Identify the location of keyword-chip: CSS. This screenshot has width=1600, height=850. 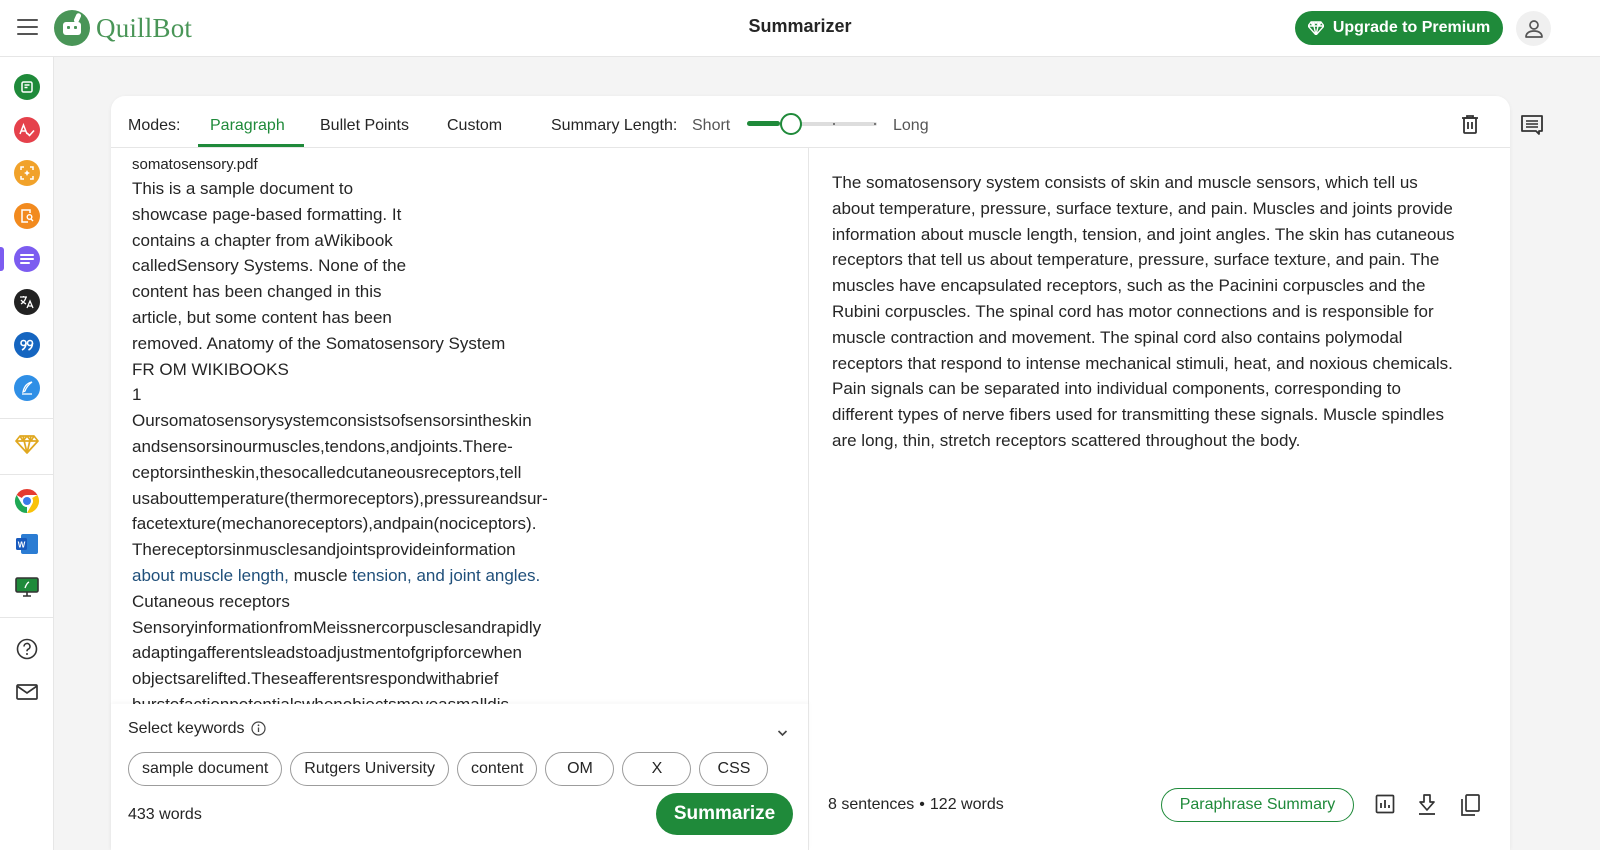
(734, 769).